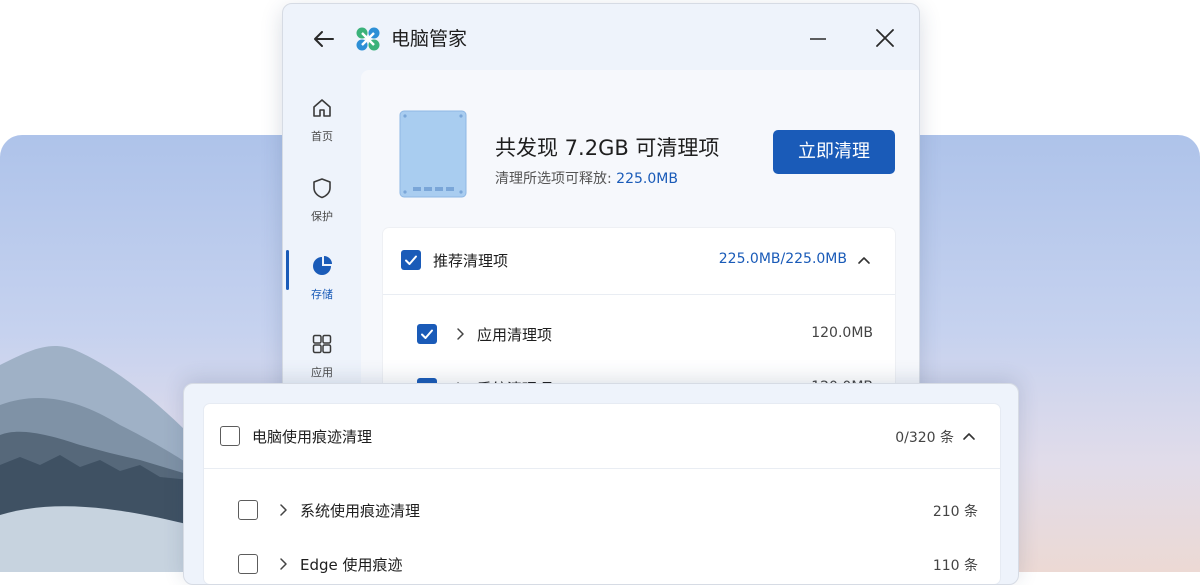 The image size is (1200, 585). I want to click on recommended-header: 推荐清理项 225.0MB/225.0MB, so click(639, 261).